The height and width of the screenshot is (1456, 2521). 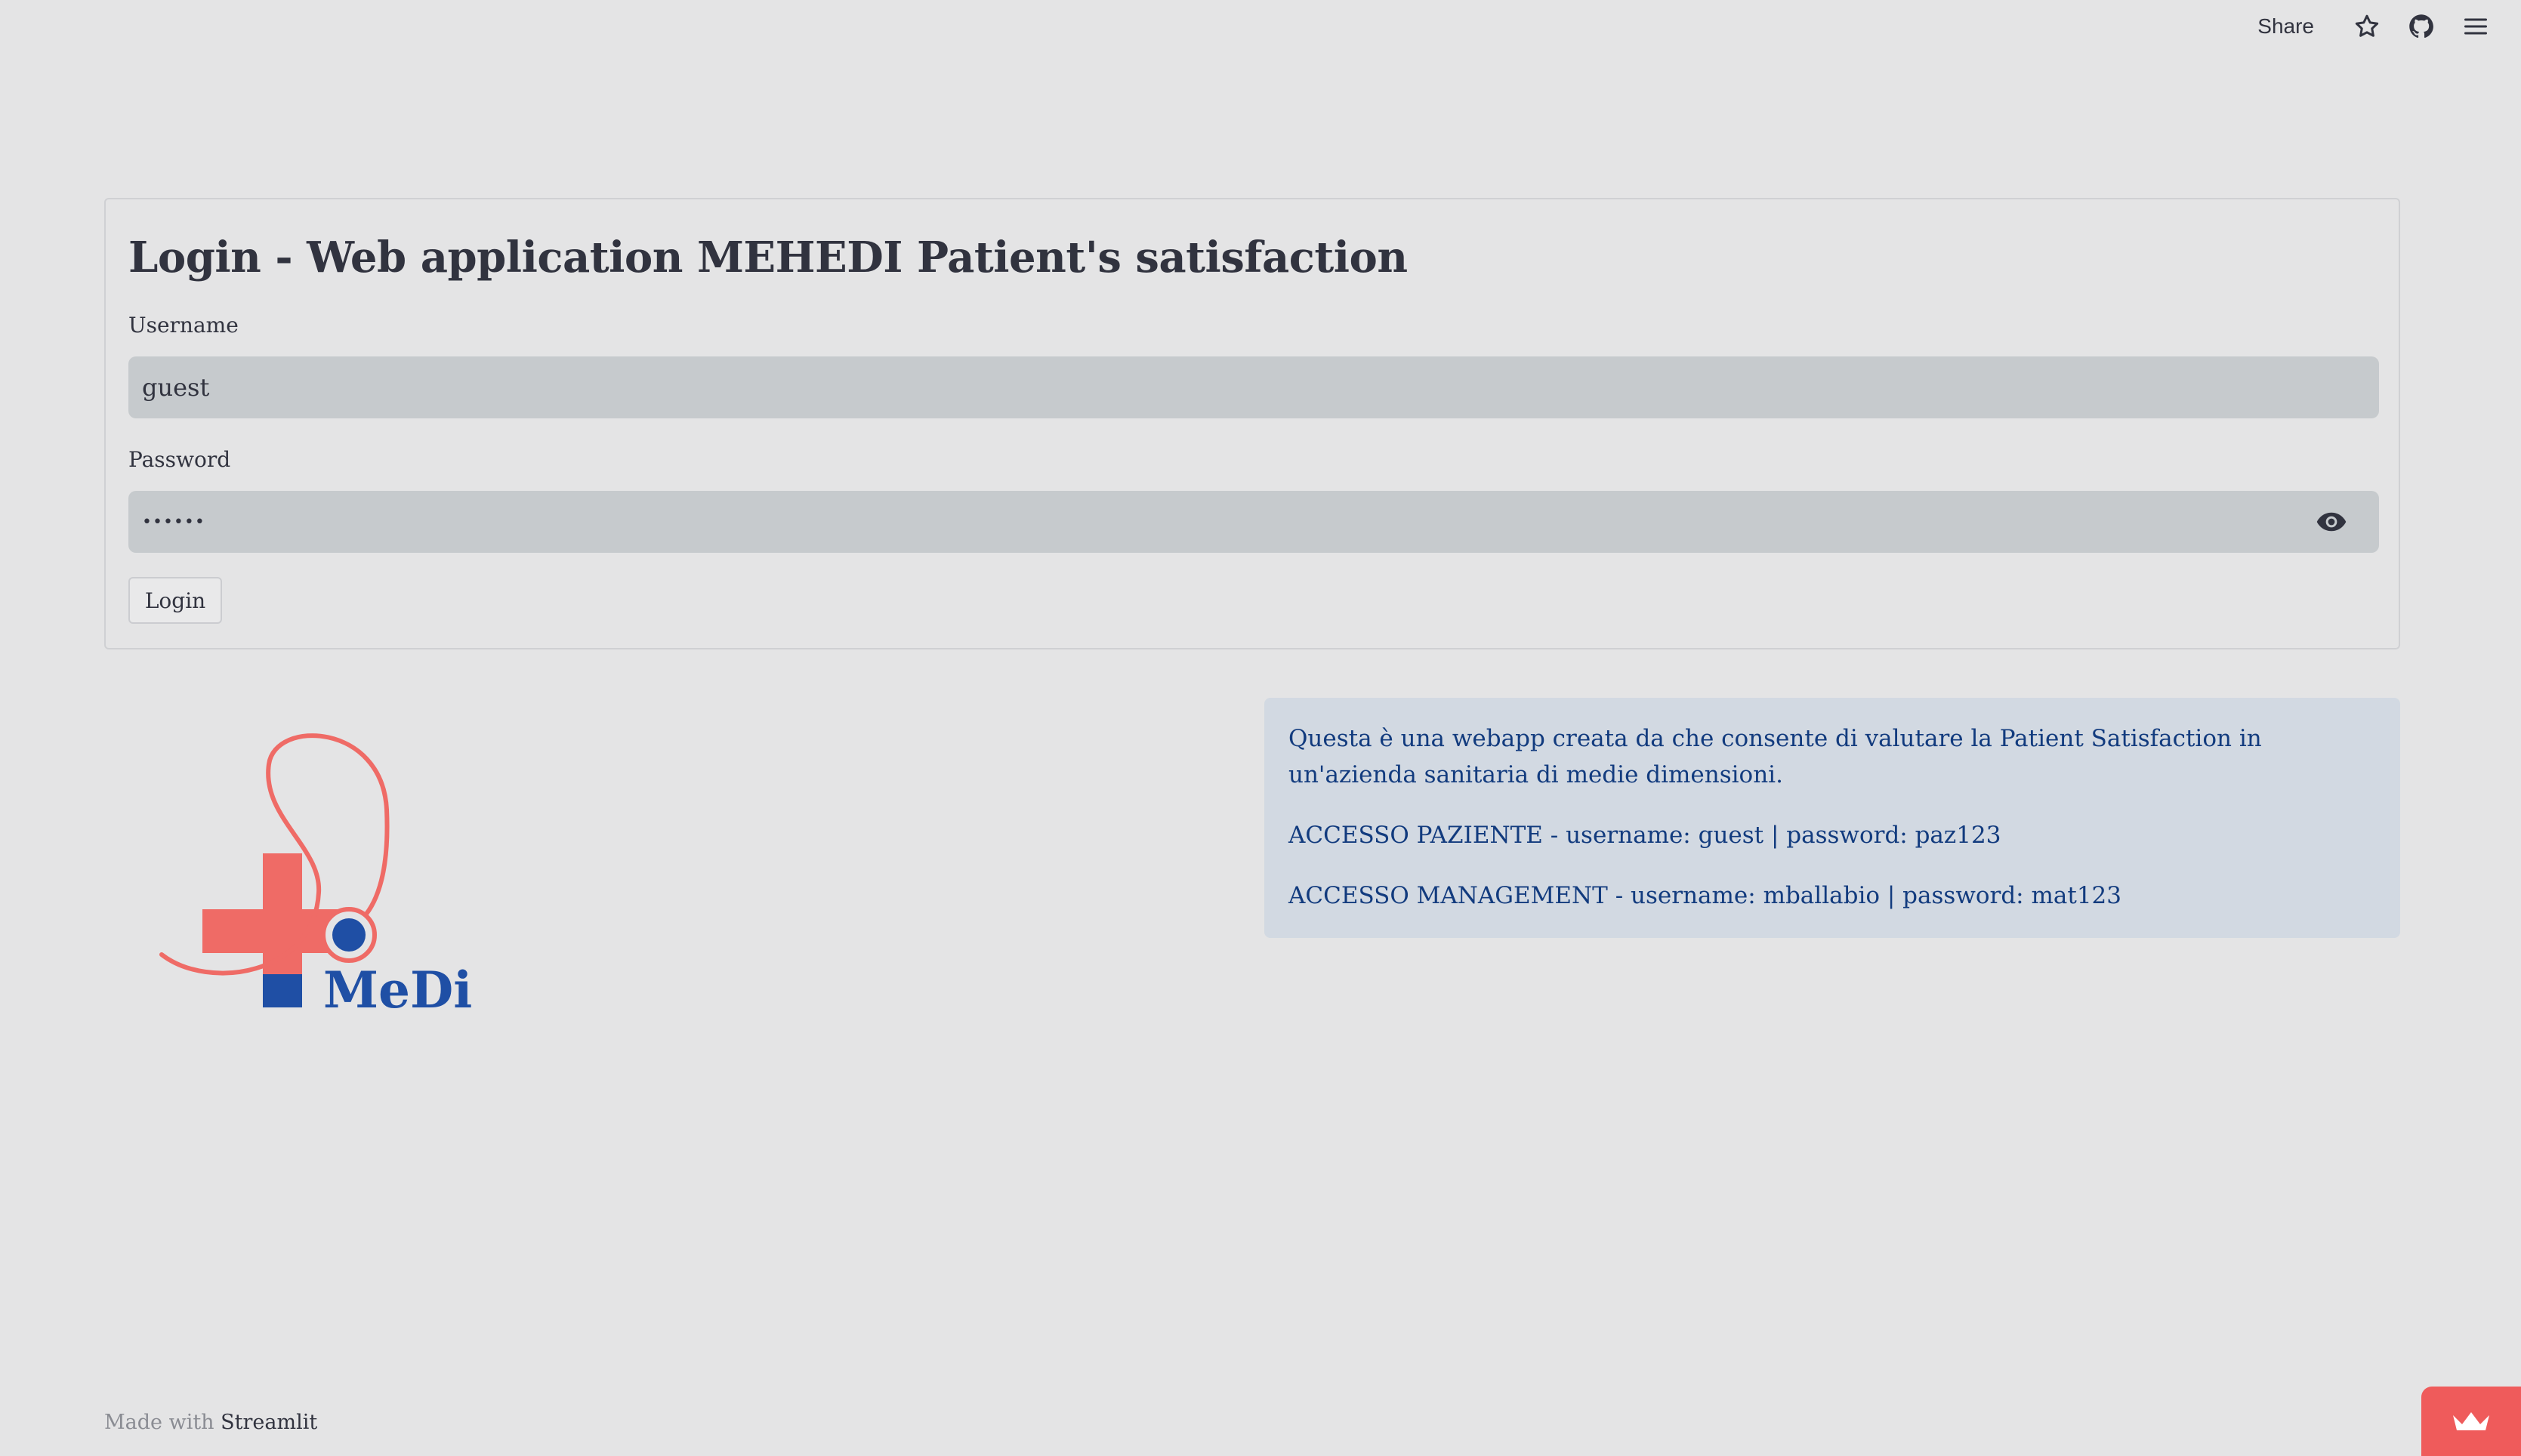 I want to click on show-password-icon, so click(x=2331, y=521).